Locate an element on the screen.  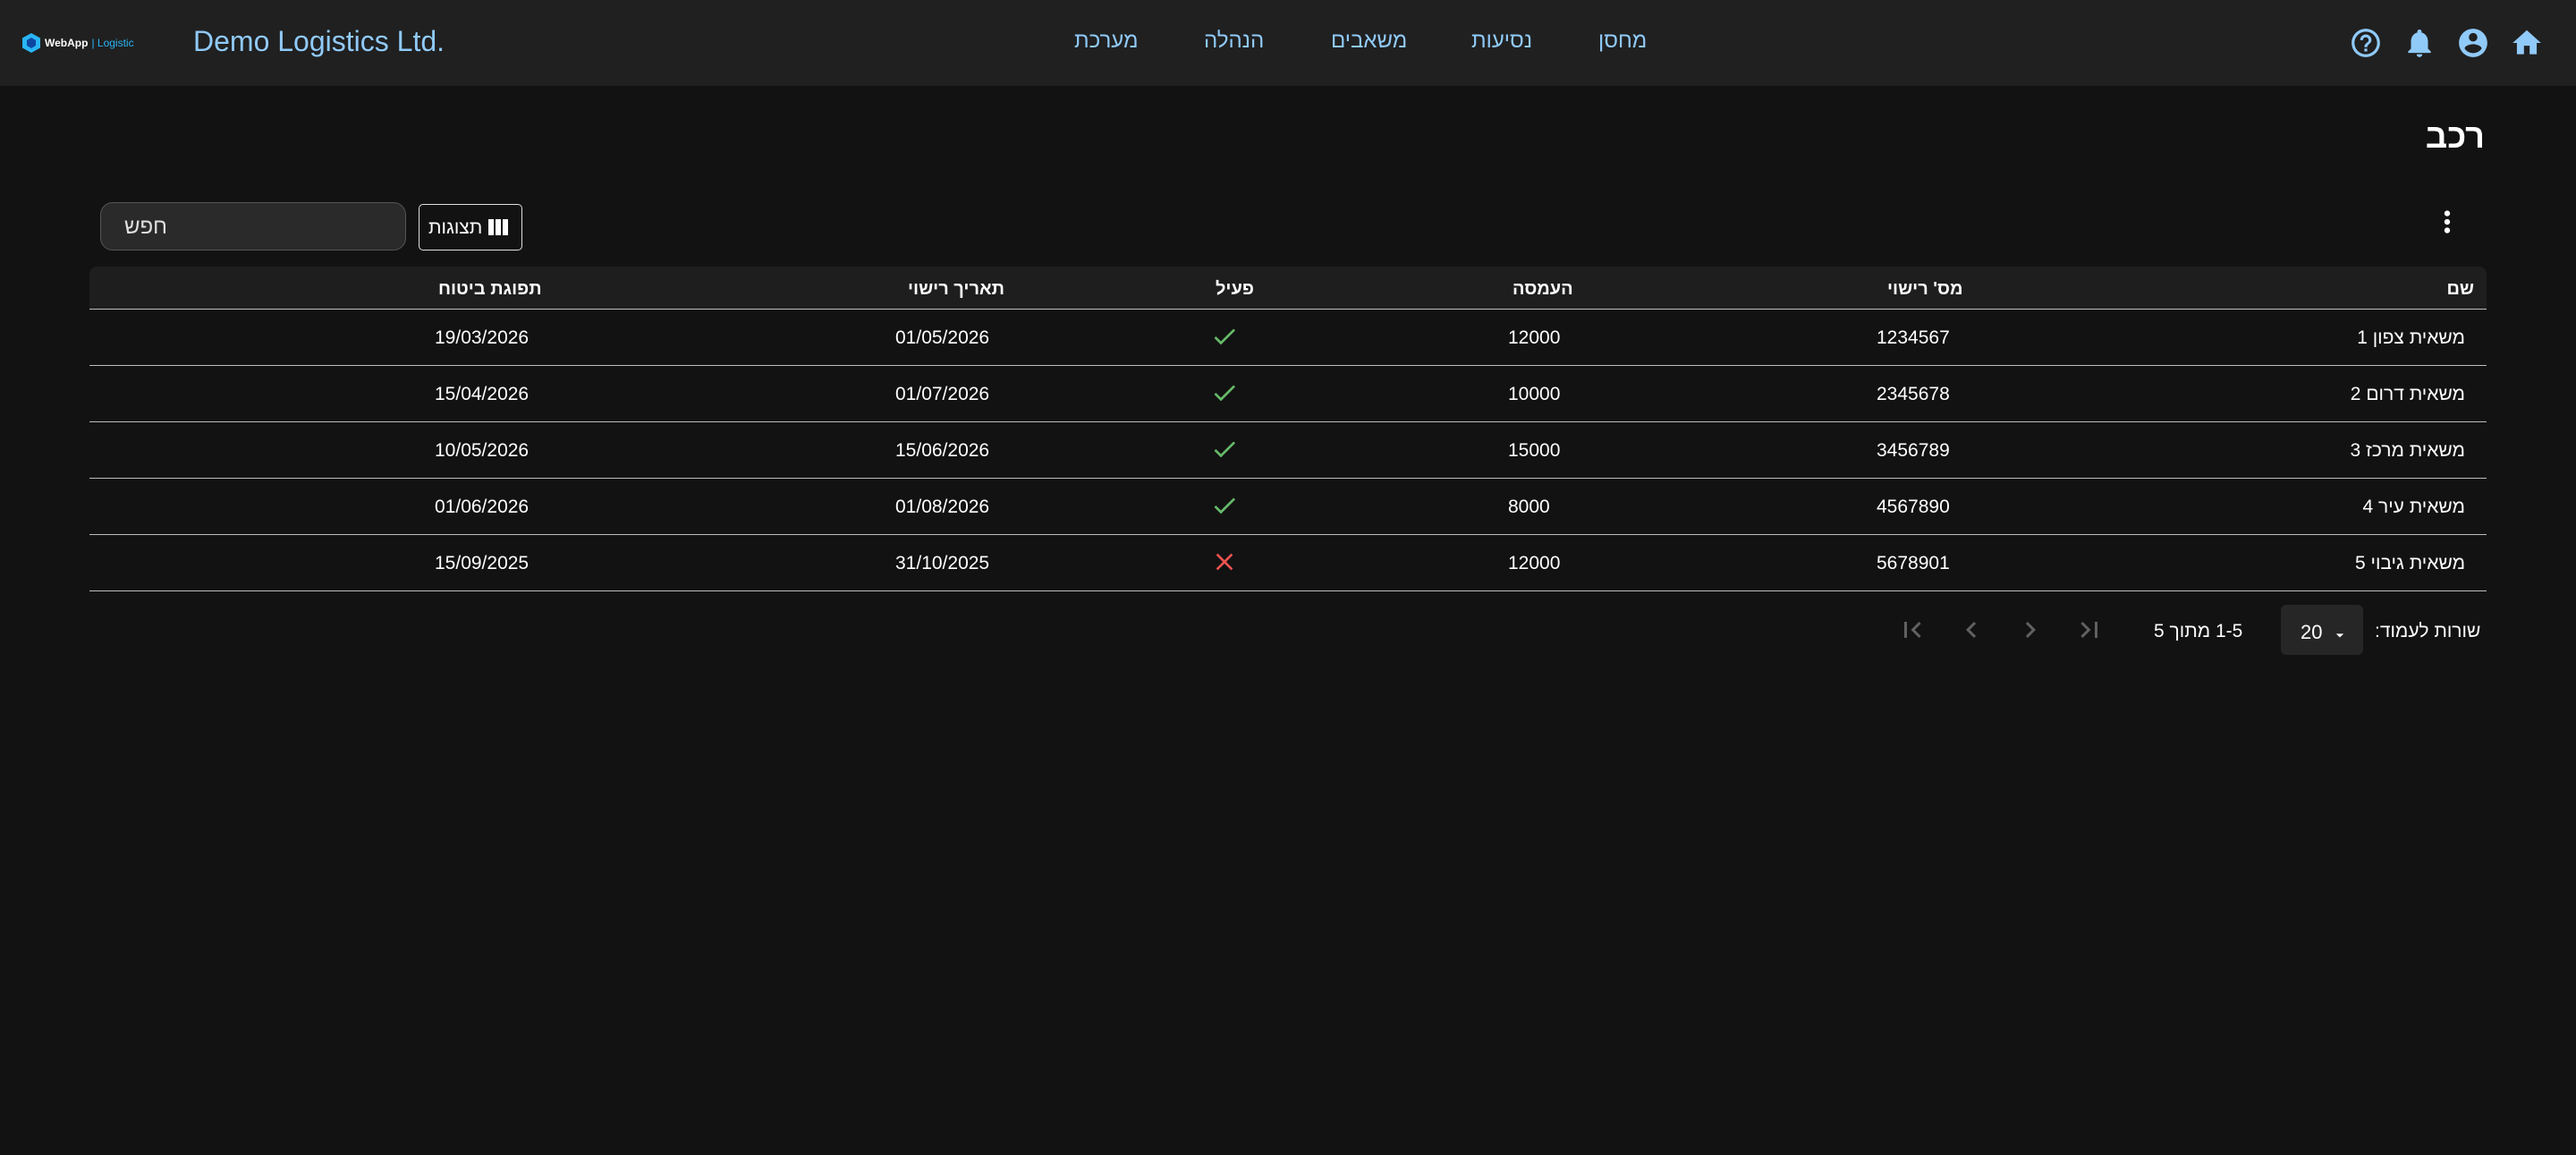
header-insurance-expiry: תפוגת ביטוח is located at coordinates (490, 289).